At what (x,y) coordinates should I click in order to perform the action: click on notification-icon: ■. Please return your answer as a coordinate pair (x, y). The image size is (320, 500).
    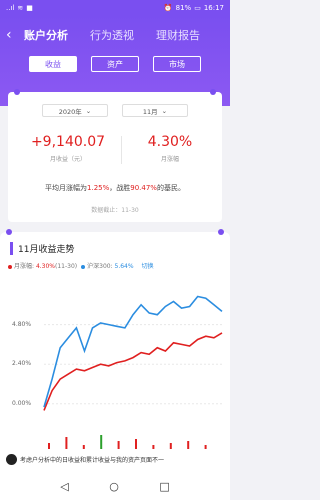
    Looking at the image, I should click on (29, 8).